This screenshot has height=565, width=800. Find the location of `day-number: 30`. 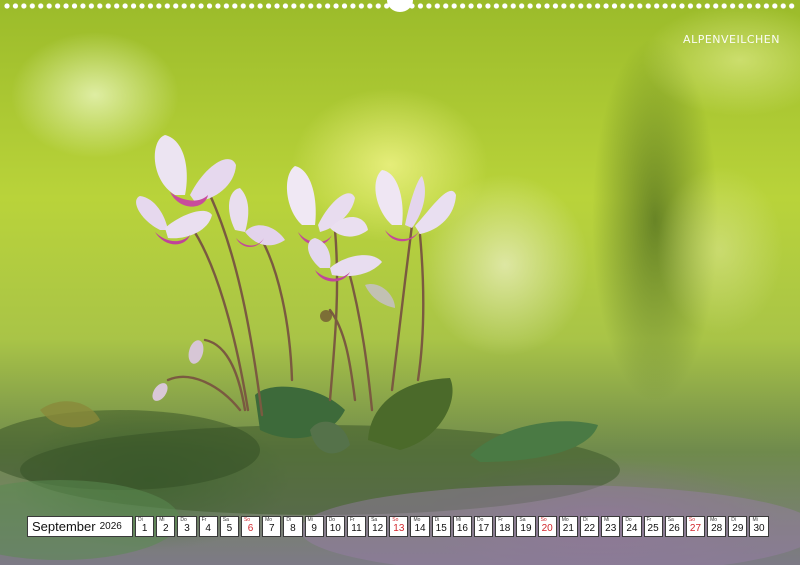

day-number: 30 is located at coordinates (759, 528).